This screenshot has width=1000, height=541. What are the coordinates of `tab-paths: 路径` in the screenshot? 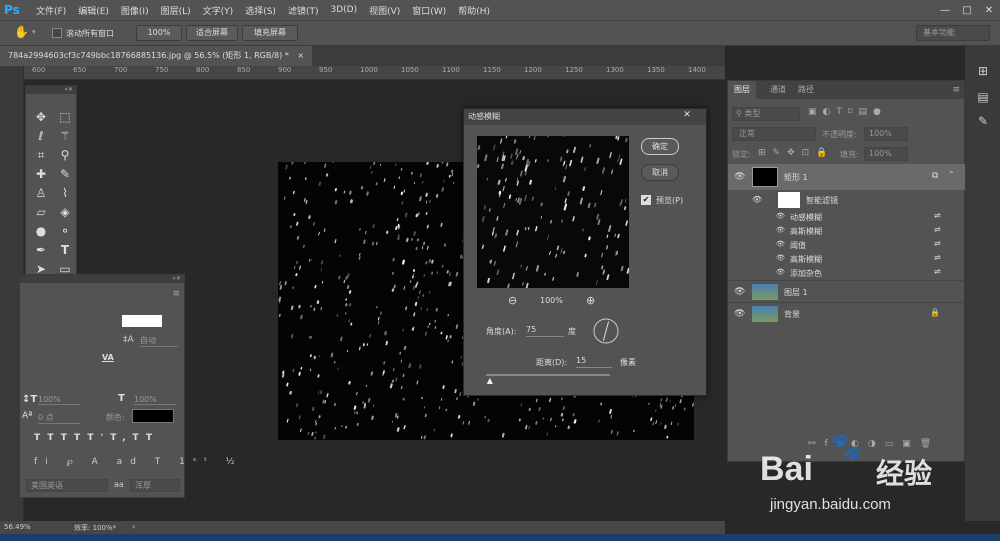 It's located at (806, 90).